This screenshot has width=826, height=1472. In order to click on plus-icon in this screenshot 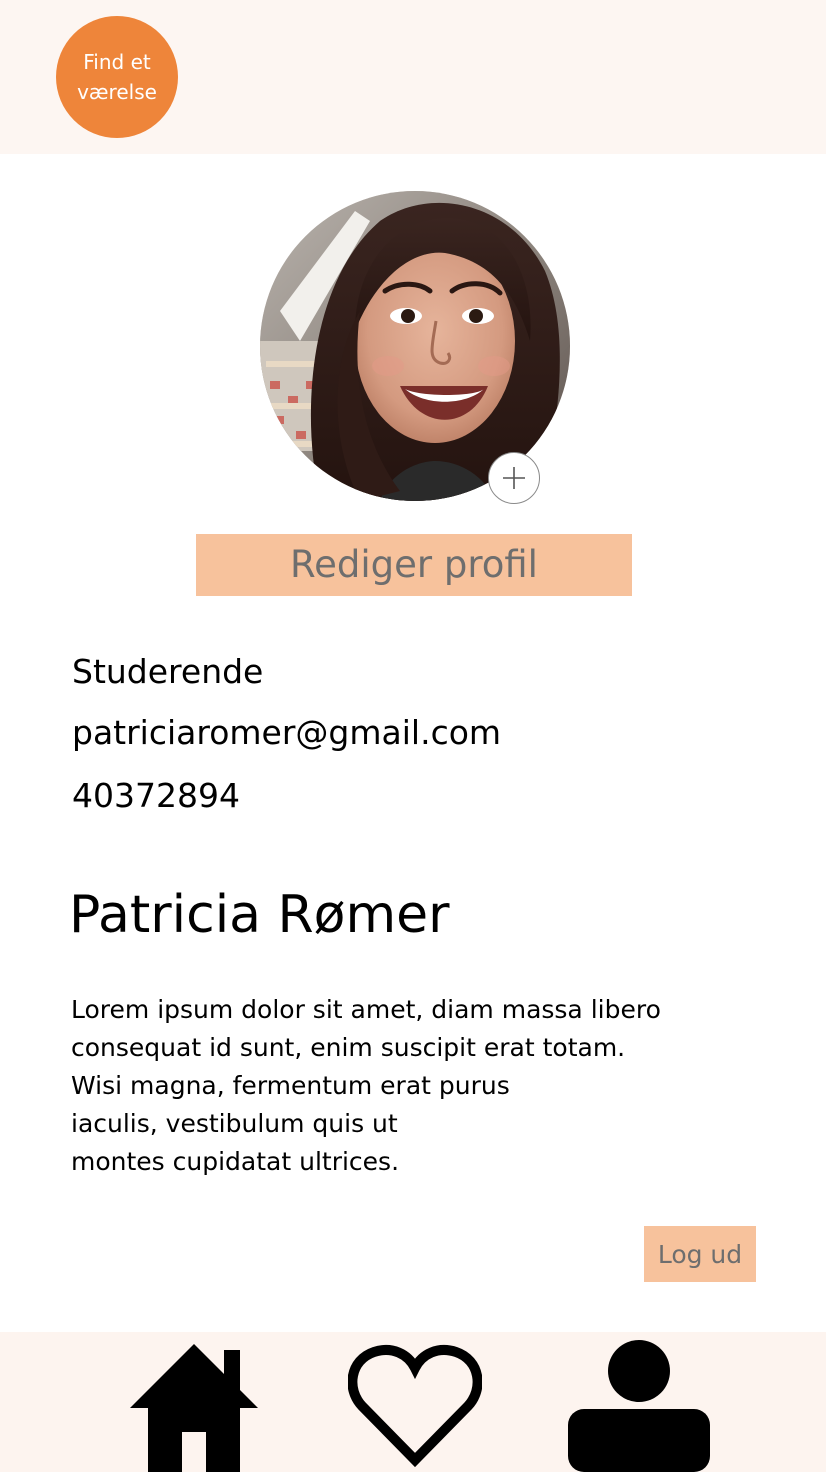, I will do `click(514, 478)`.